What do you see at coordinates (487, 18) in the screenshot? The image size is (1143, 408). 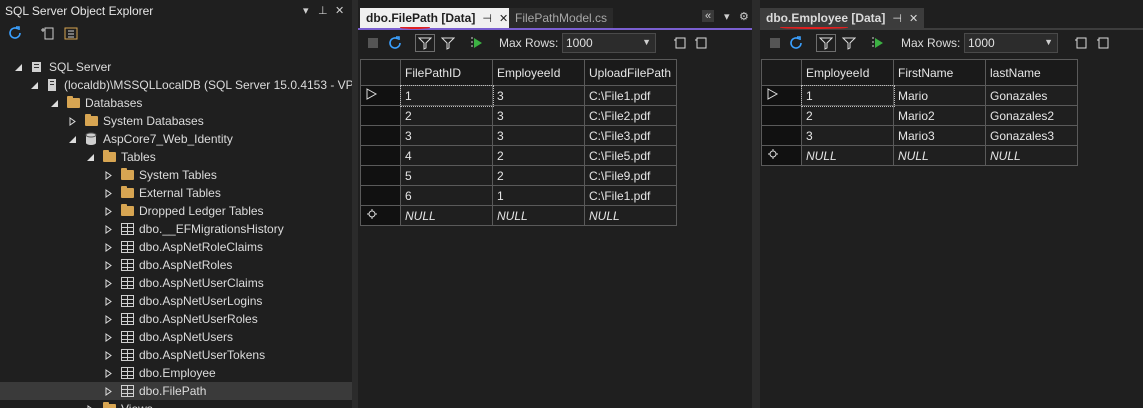 I see `pin-tab-icon: ⊣` at bounding box center [487, 18].